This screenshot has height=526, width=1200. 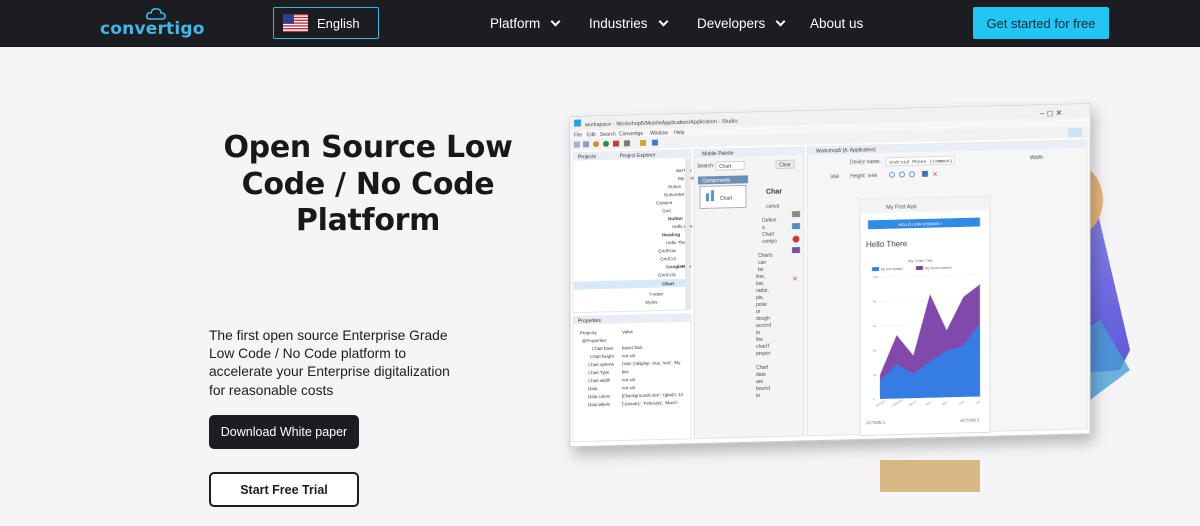 I want to click on explorer-tab: Project Explorer, so click(x=638, y=156).